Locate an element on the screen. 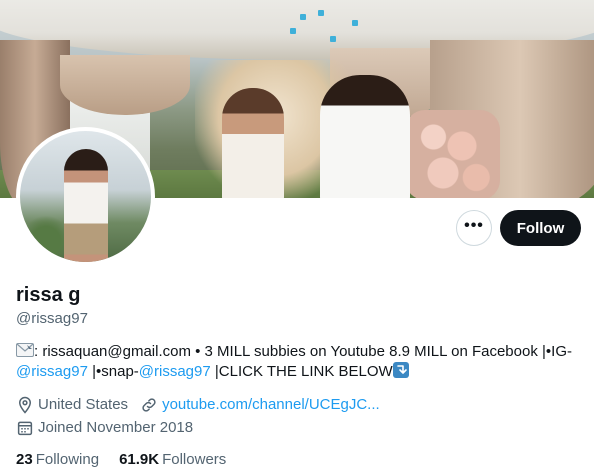 The width and height of the screenshot is (594, 474). avatar is located at coordinates (85, 196).